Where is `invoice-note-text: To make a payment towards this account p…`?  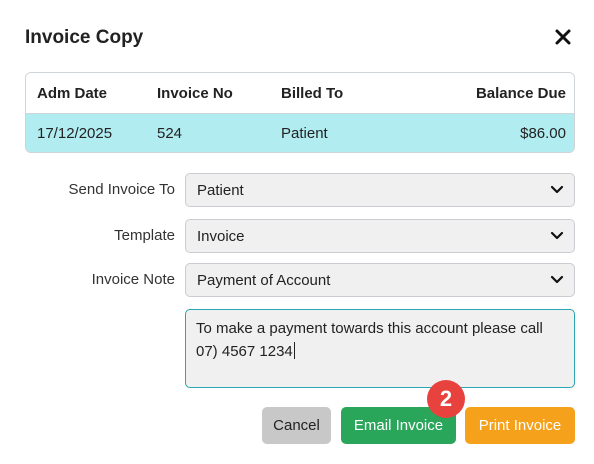
invoice-note-text: To make a payment towards this account p… is located at coordinates (369, 340).